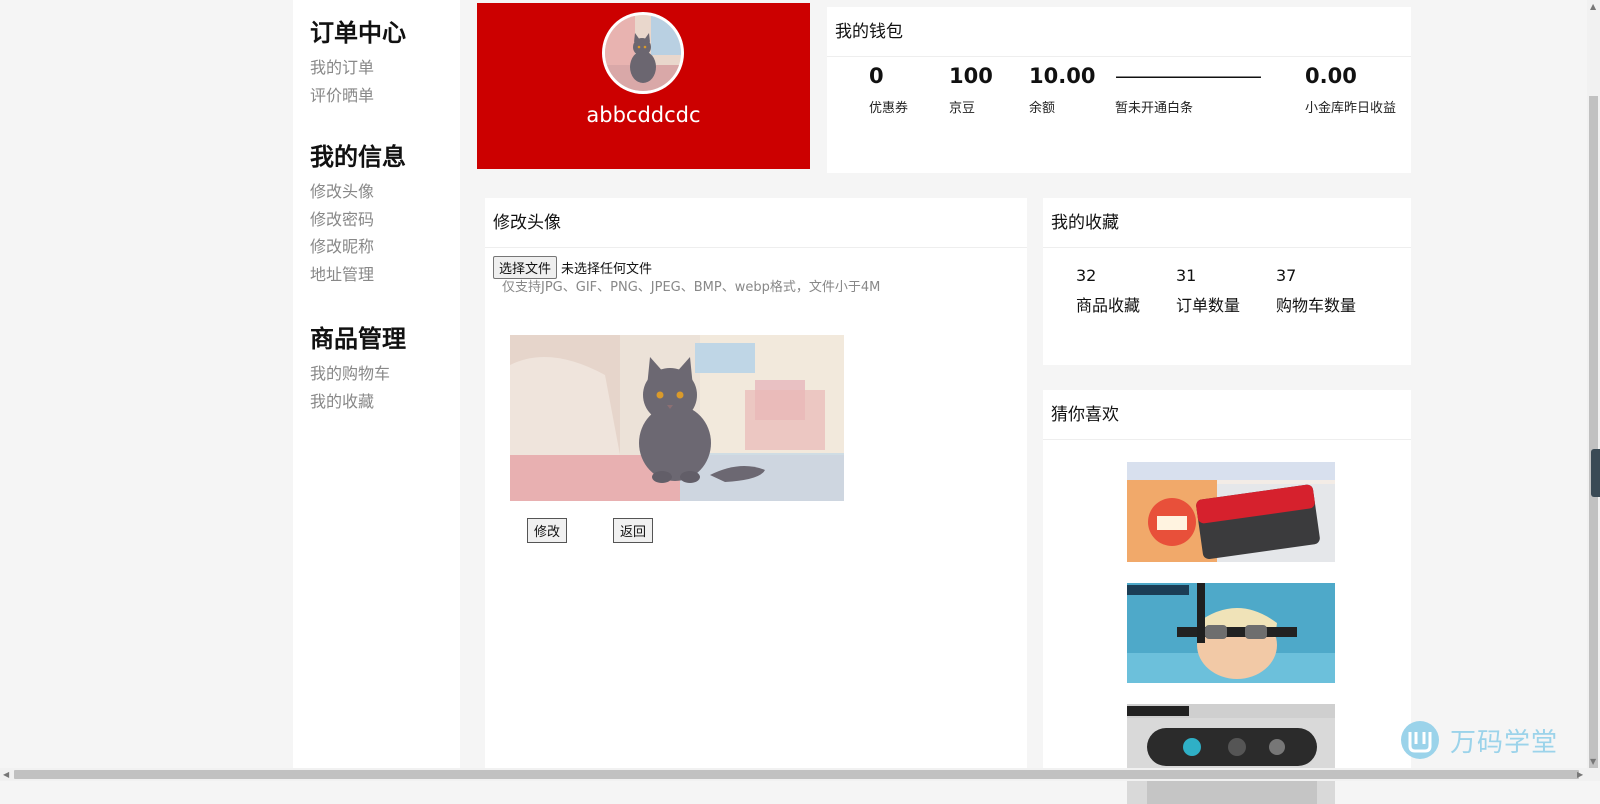  Describe the element at coordinates (1062, 76) in the screenshot. I see `wallet-value: 10.00` at that location.